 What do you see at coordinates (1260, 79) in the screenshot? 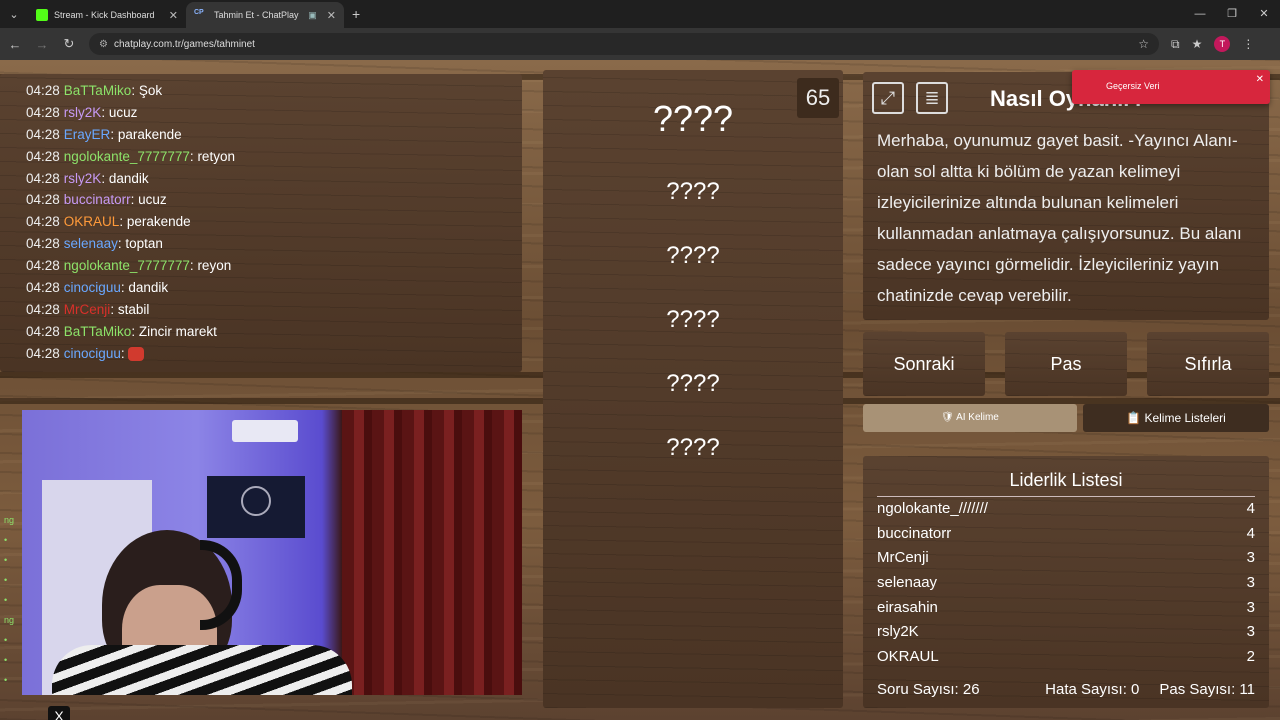
I see `toast-close-icon: ✕` at bounding box center [1260, 79].